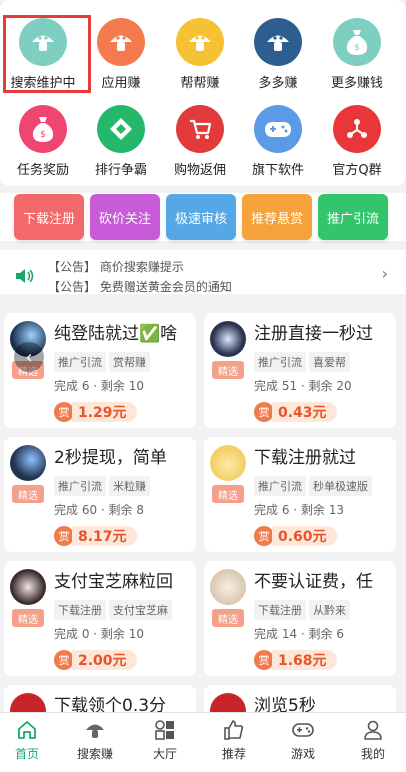 Image resolution: width=406 pixels, height=772 pixels. I want to click on hall-icon, so click(165, 730).